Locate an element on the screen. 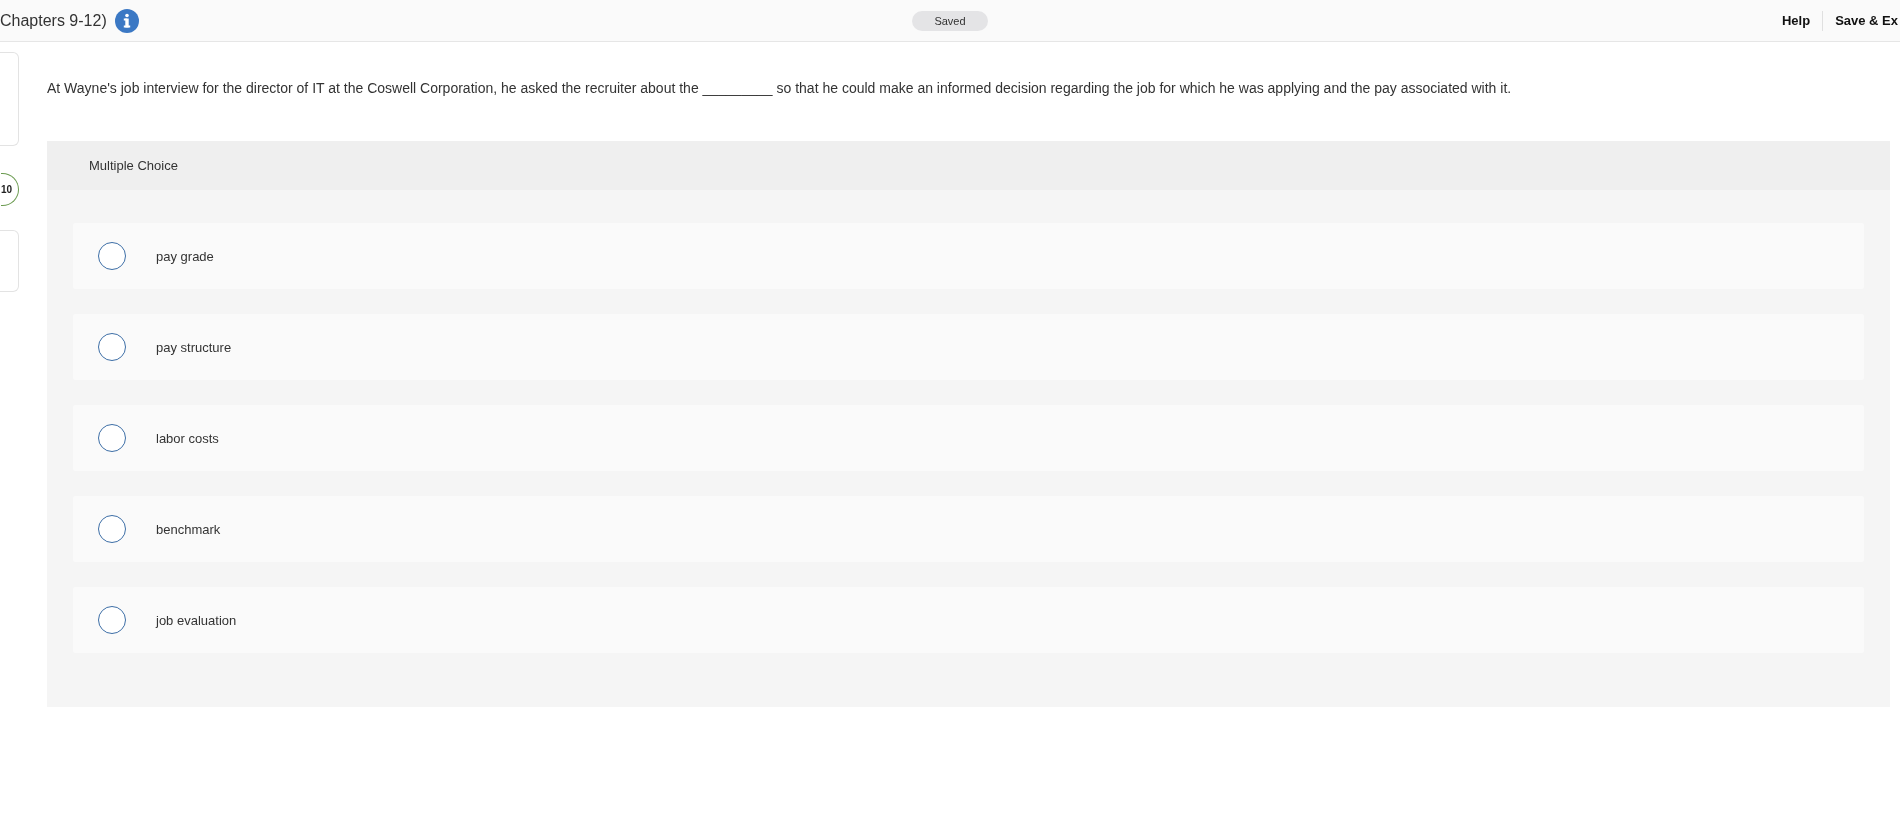  answer-option: labor costs is located at coordinates (968, 438).